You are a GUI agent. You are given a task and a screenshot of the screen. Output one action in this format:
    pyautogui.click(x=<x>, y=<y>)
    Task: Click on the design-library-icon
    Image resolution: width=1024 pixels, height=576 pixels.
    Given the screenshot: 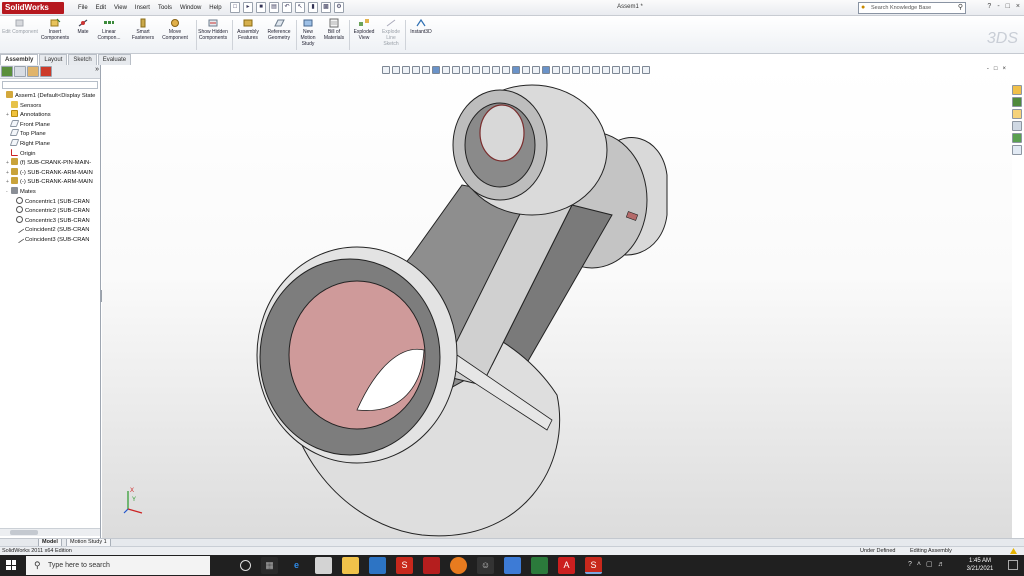 What is the action you would take?
    pyautogui.click(x=1017, y=102)
    